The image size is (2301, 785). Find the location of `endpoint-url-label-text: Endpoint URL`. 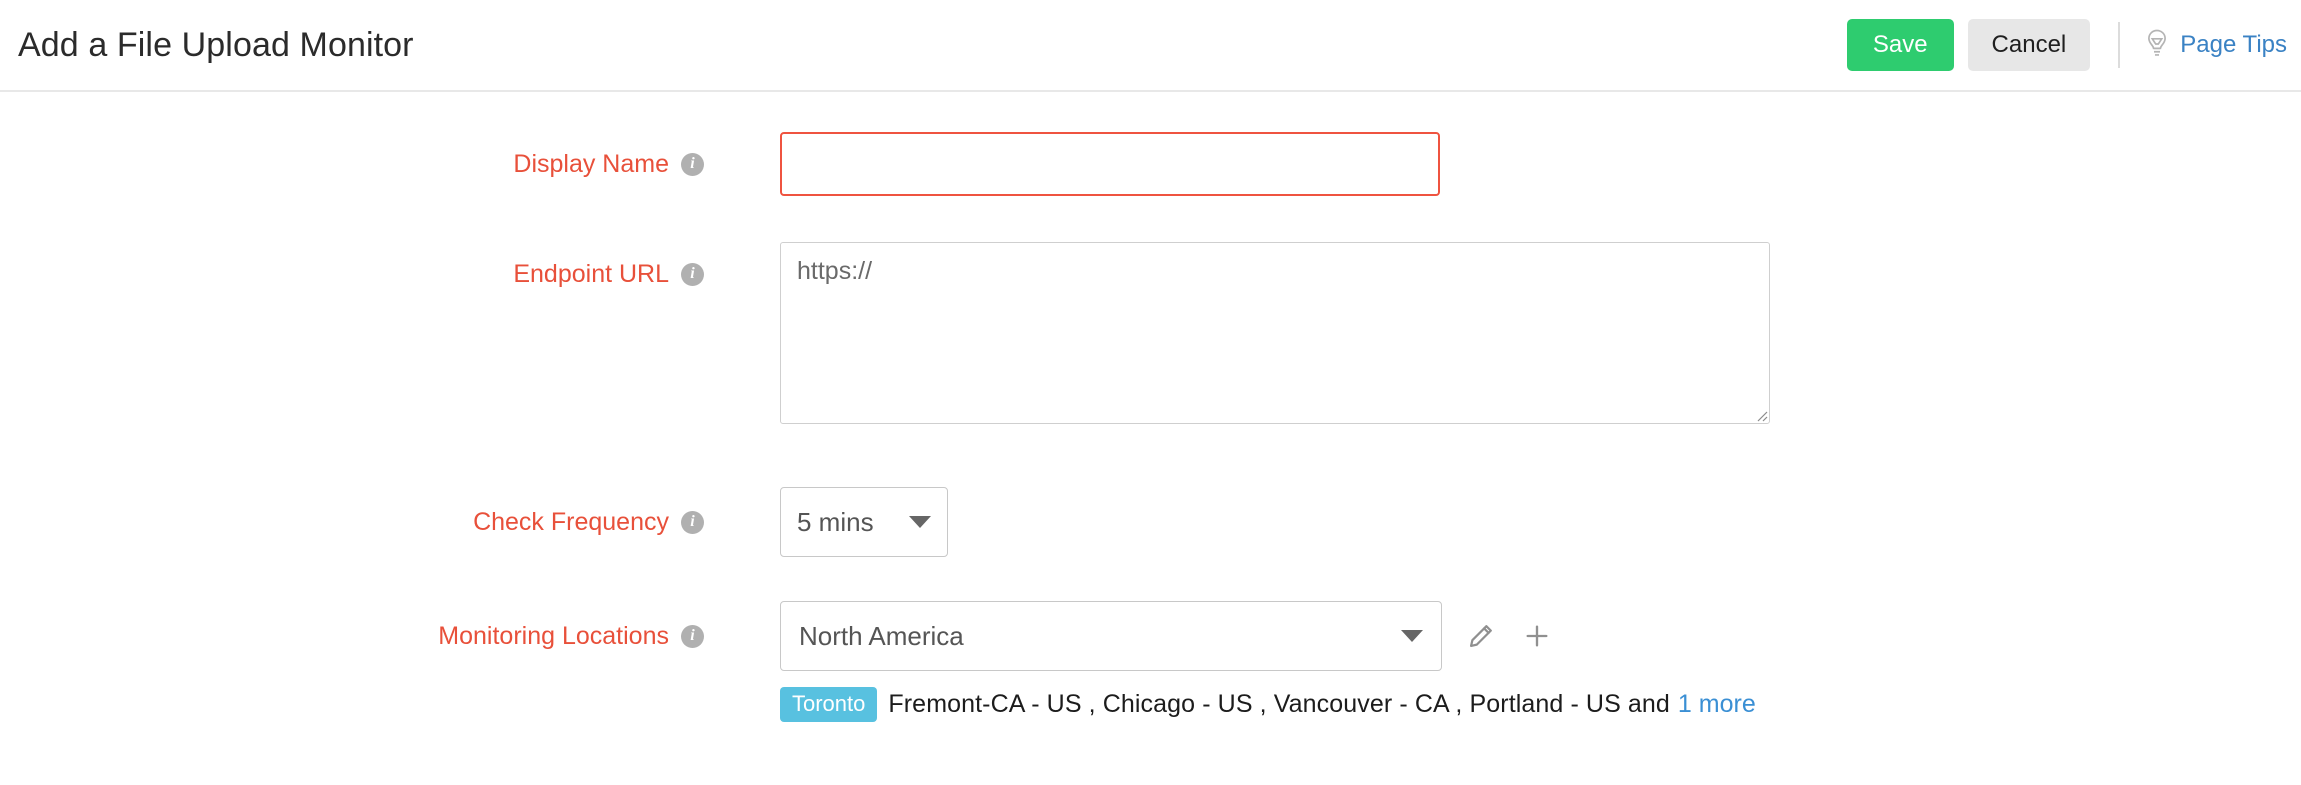

endpoint-url-label-text: Endpoint URL is located at coordinates (591, 273).